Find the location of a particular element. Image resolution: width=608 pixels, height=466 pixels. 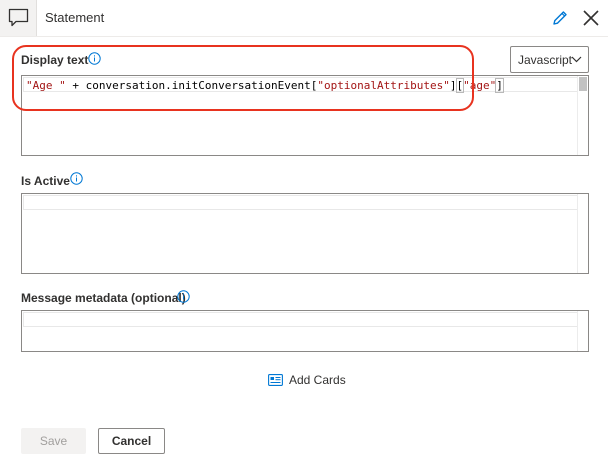

close-icon is located at coordinates (591, 18).